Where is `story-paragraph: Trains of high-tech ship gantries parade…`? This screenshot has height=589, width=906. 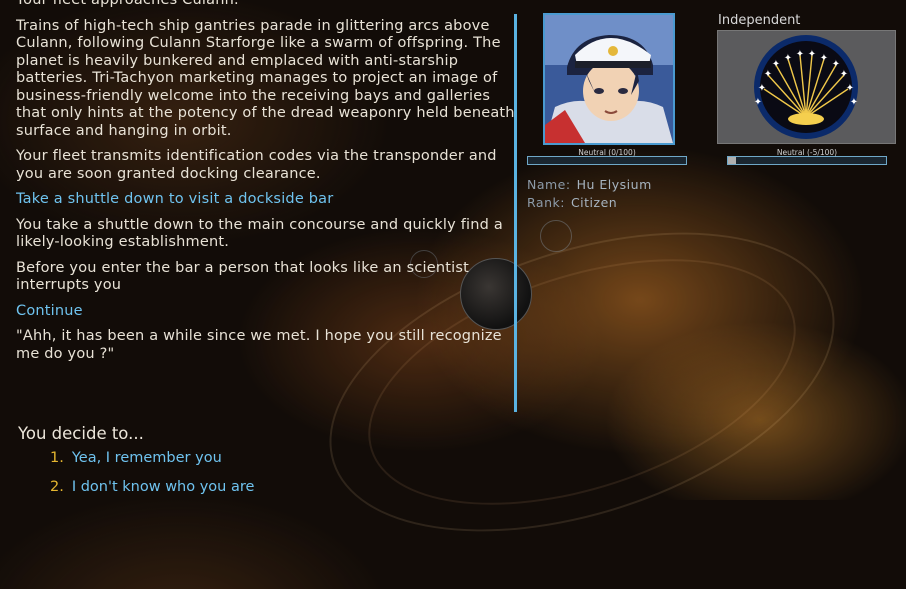
story-paragraph: Trains of high-tech ship gantries parade… is located at coordinates (265, 78).